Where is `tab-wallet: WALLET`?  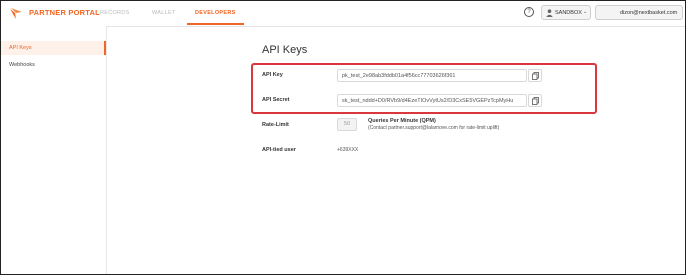 tab-wallet: WALLET is located at coordinates (164, 13).